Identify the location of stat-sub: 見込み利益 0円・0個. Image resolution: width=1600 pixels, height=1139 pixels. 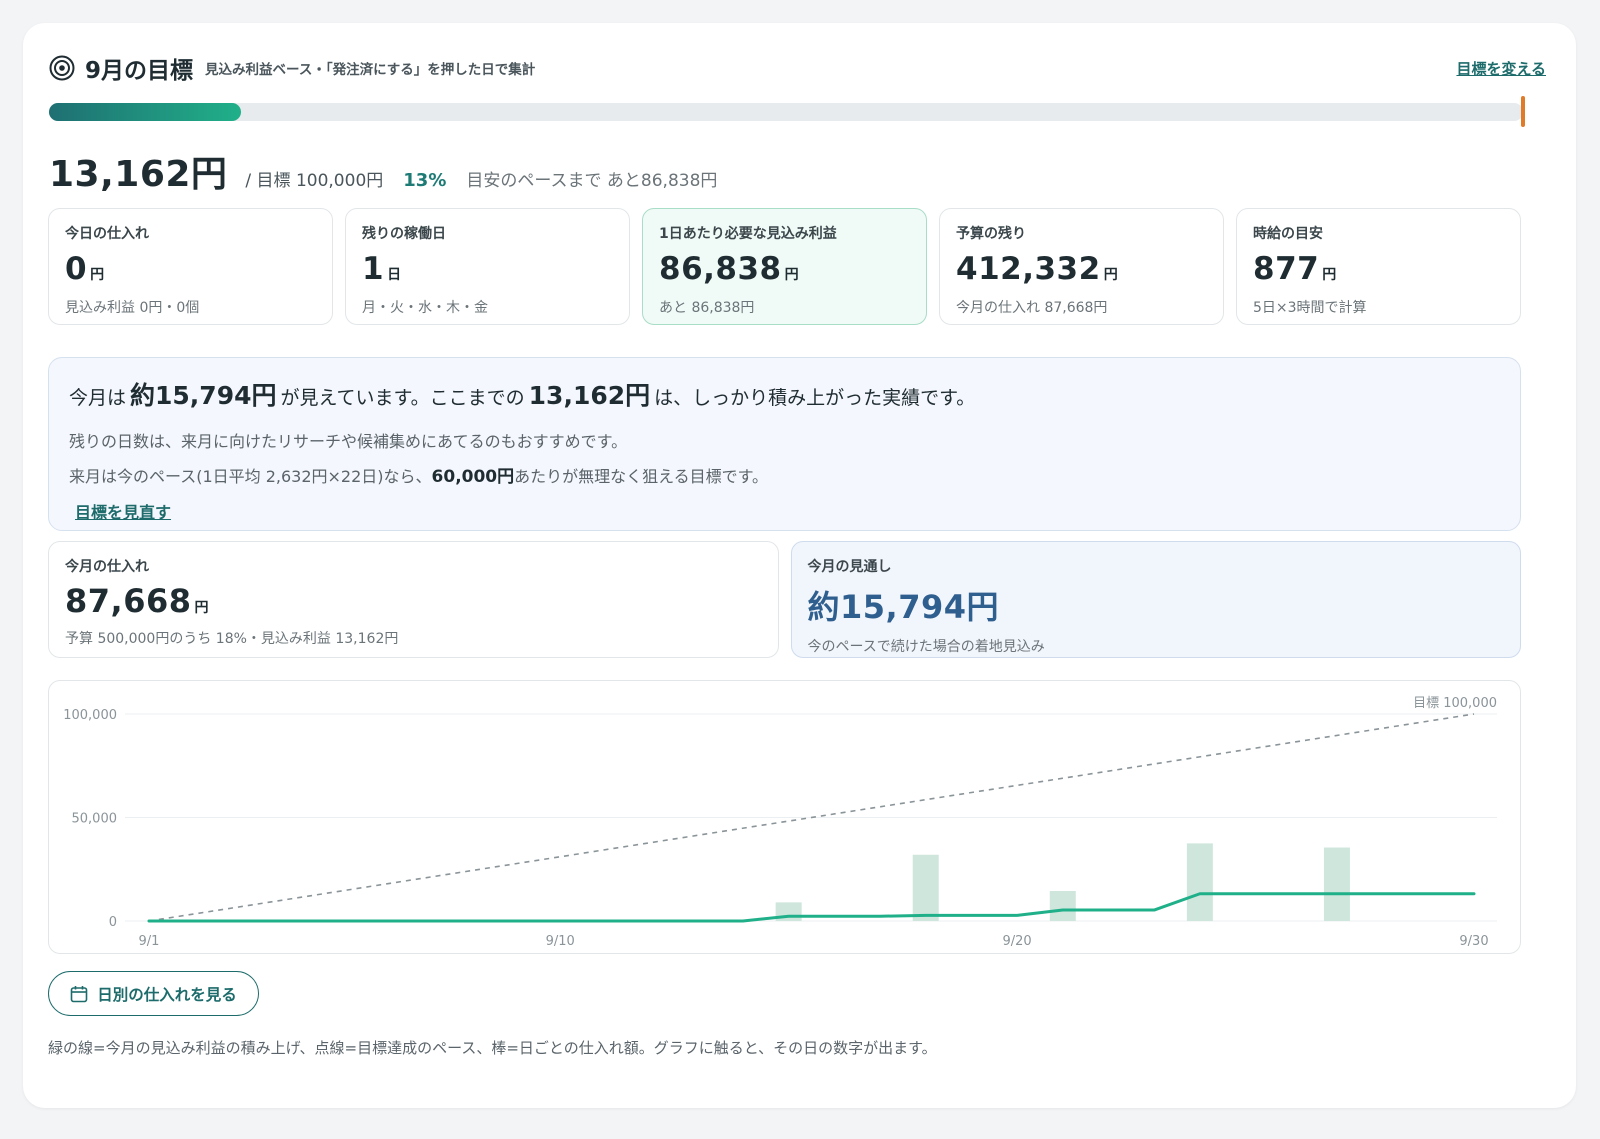
(132, 308).